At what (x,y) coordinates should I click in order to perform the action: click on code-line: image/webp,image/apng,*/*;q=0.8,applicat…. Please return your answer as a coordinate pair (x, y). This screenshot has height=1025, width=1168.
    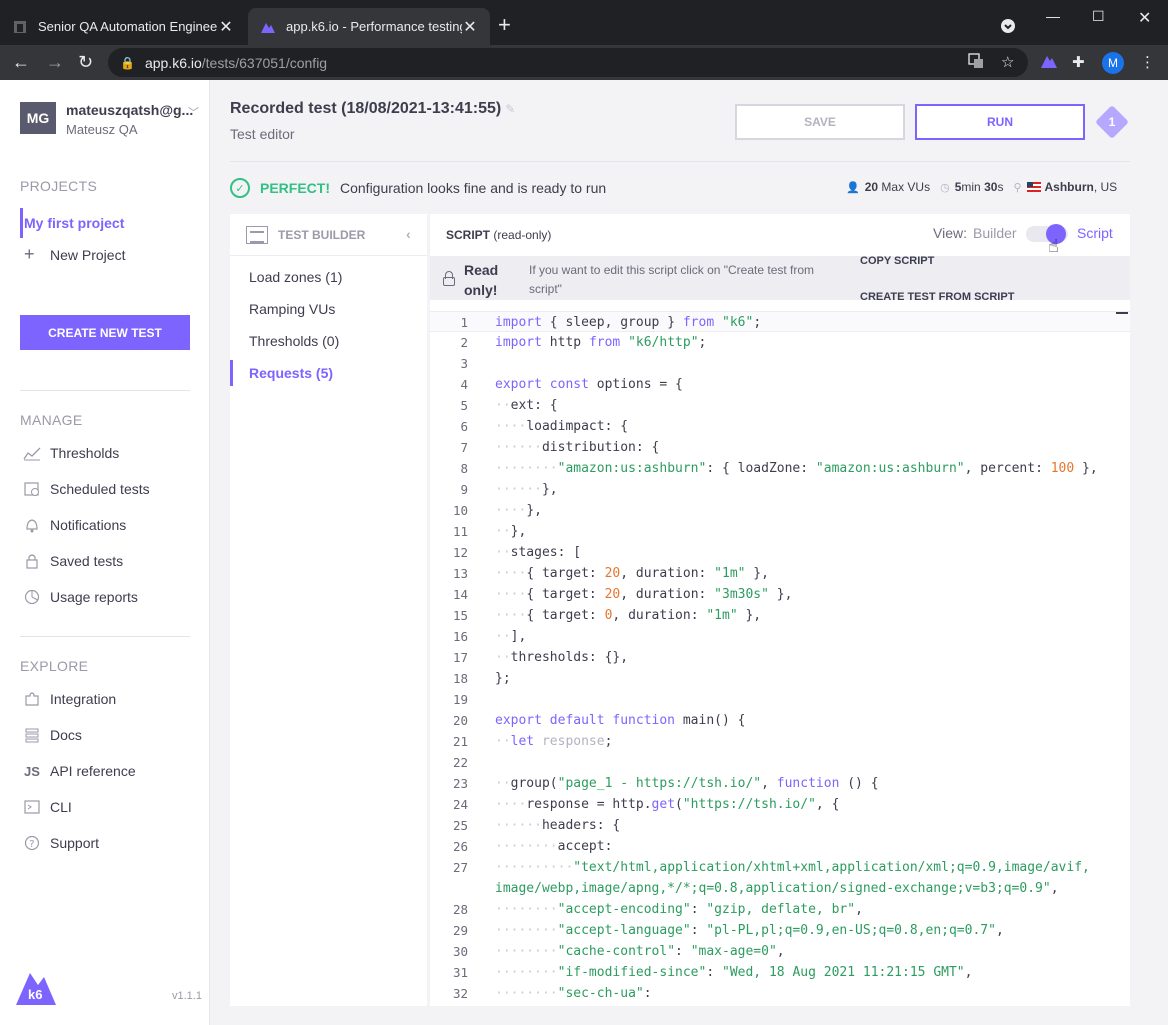
    Looking at the image, I should click on (777, 888).